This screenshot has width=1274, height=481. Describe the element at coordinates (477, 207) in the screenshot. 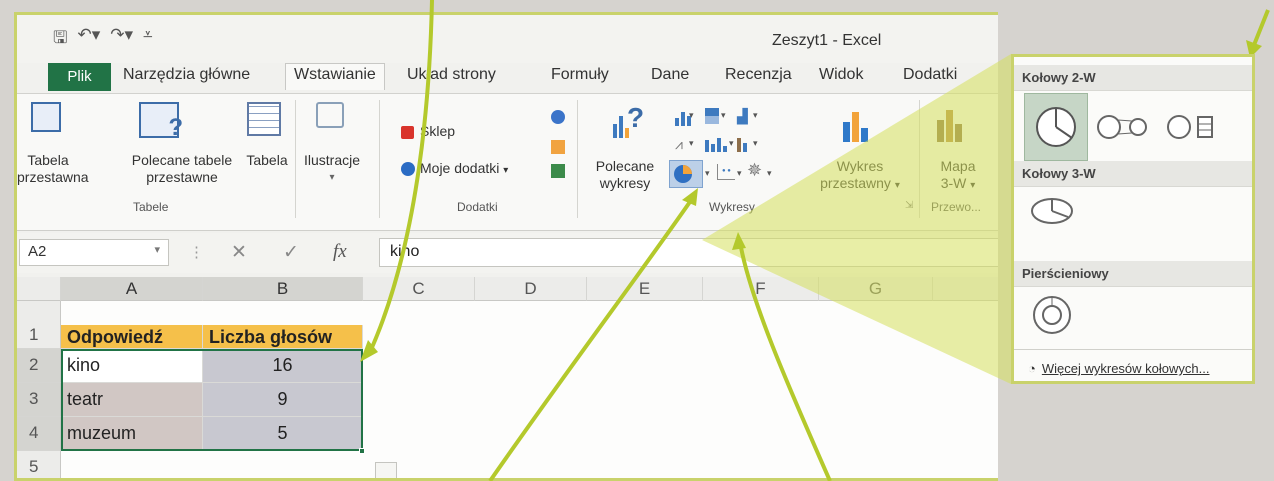

I see `group-addins-label: Dodatki` at that location.